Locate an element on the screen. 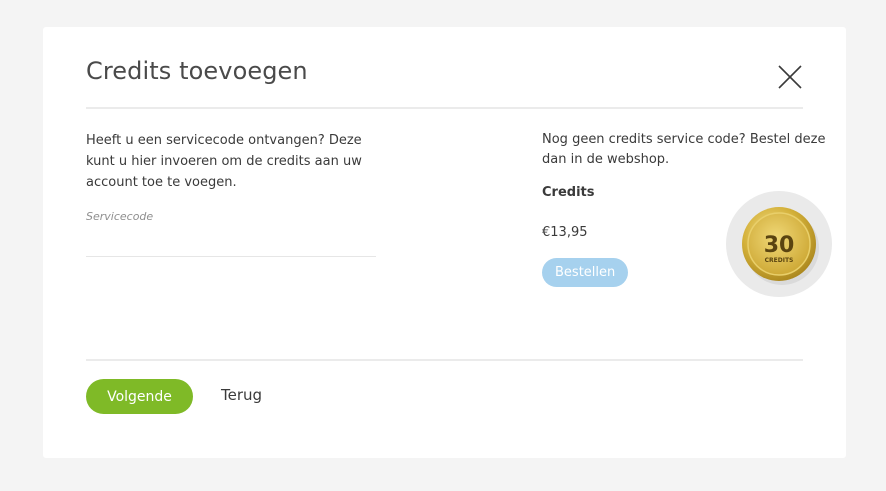 The width and height of the screenshot is (886, 491). close-button is located at coordinates (790, 77).